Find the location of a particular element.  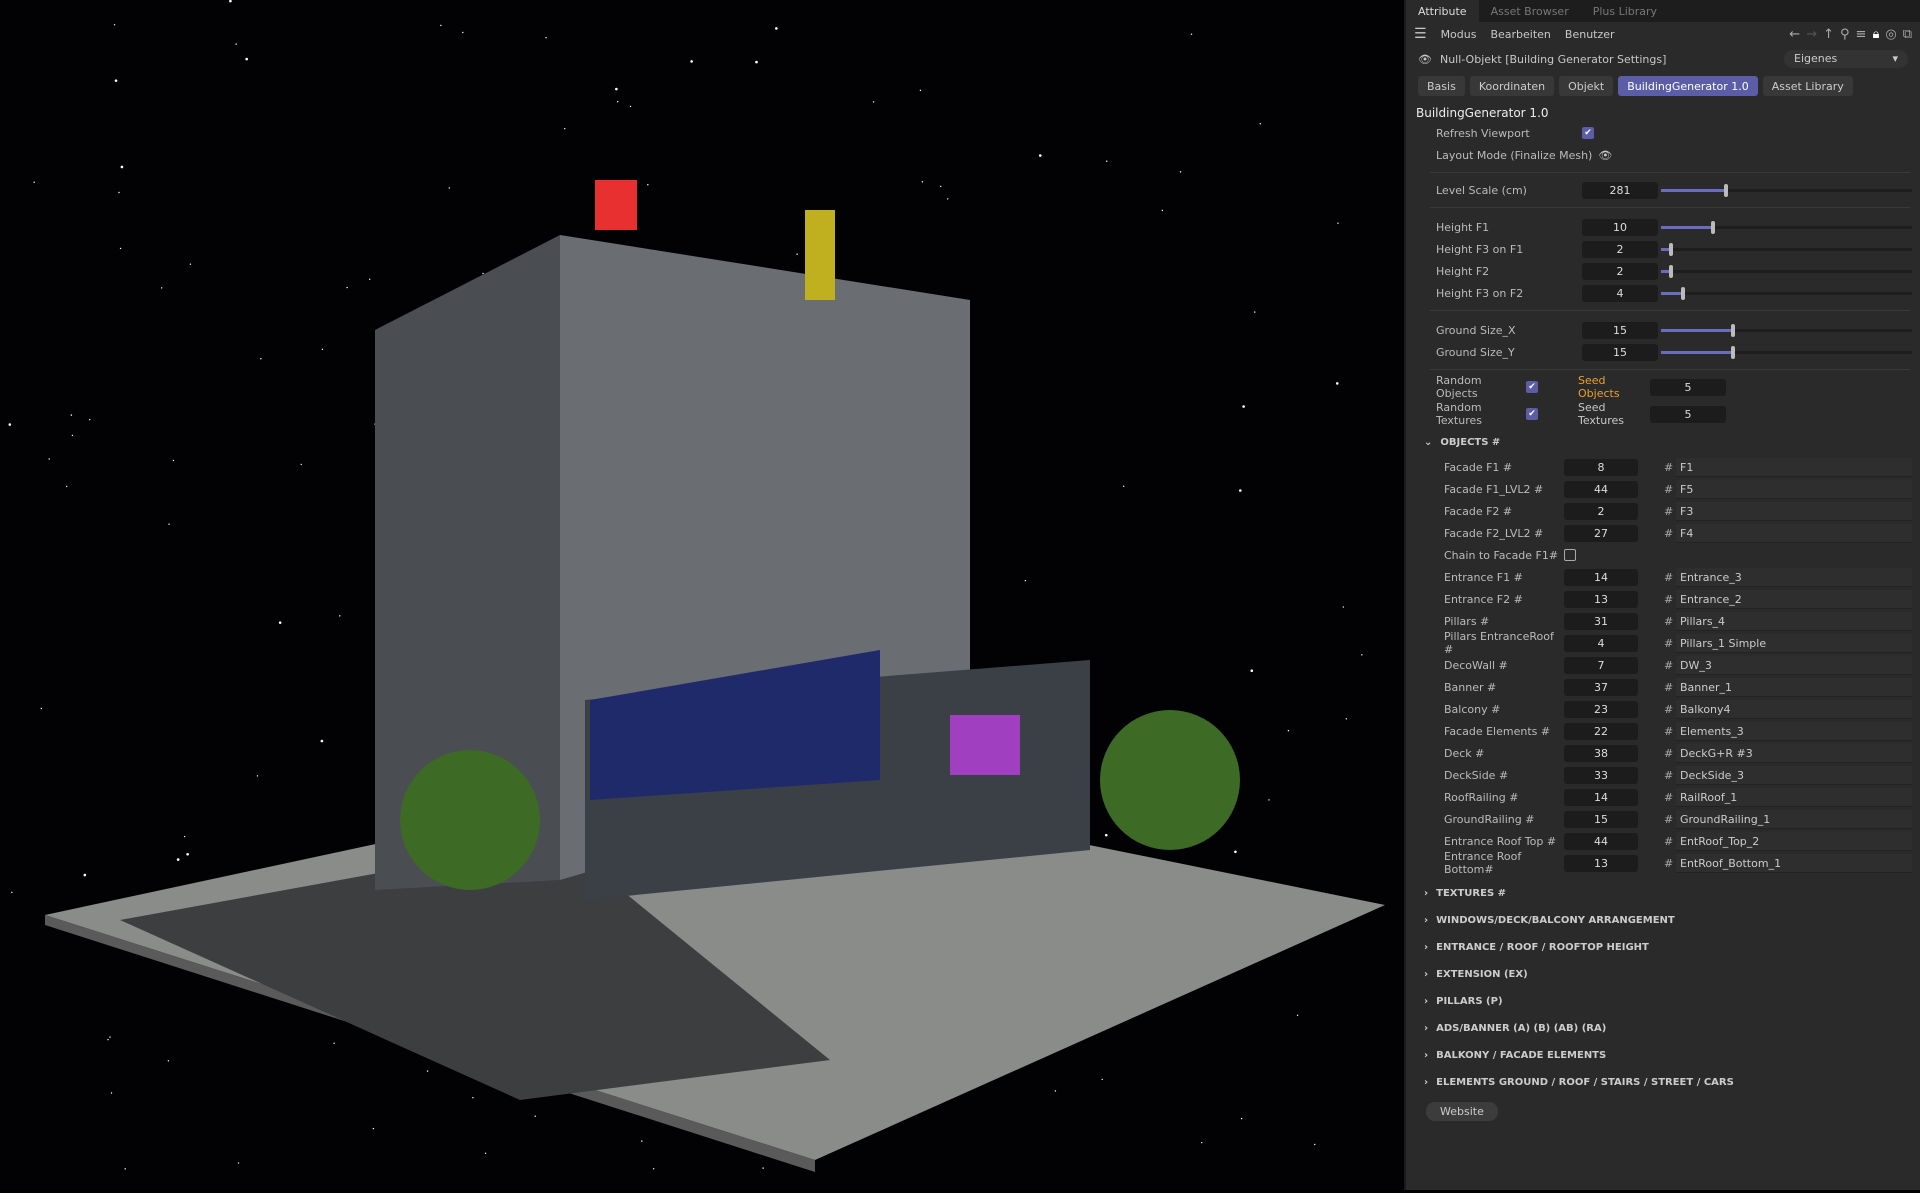

slider-value-field: 10 is located at coordinates (1620, 227).